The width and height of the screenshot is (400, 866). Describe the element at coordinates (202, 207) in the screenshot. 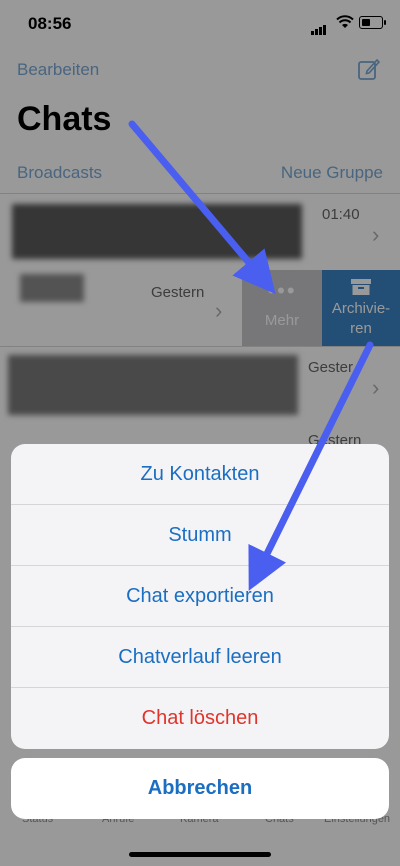

I see `arrow-to-more` at that location.